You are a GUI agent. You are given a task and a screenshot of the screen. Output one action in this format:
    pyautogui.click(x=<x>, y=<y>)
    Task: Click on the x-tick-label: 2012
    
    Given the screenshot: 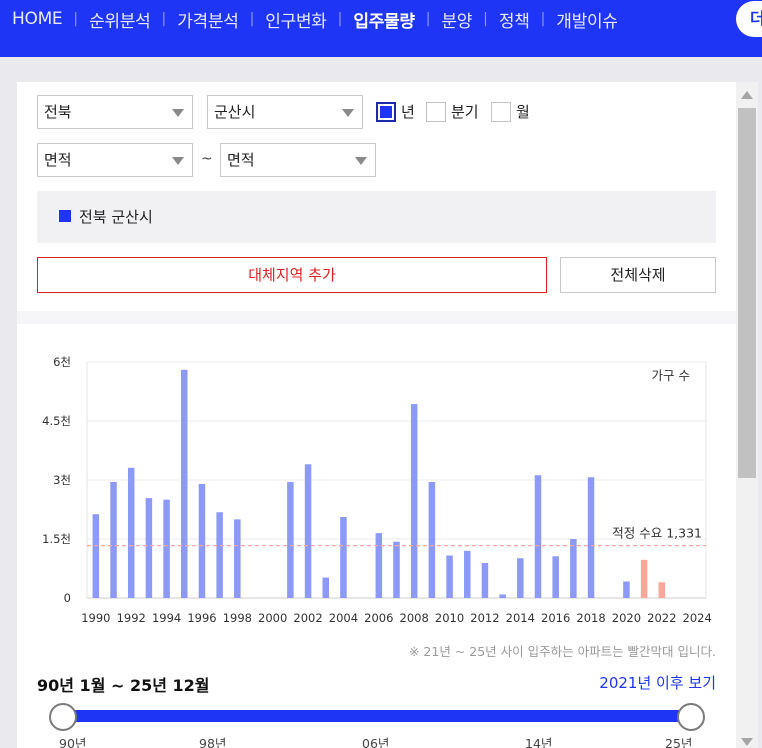 What is the action you would take?
    pyautogui.click(x=484, y=618)
    